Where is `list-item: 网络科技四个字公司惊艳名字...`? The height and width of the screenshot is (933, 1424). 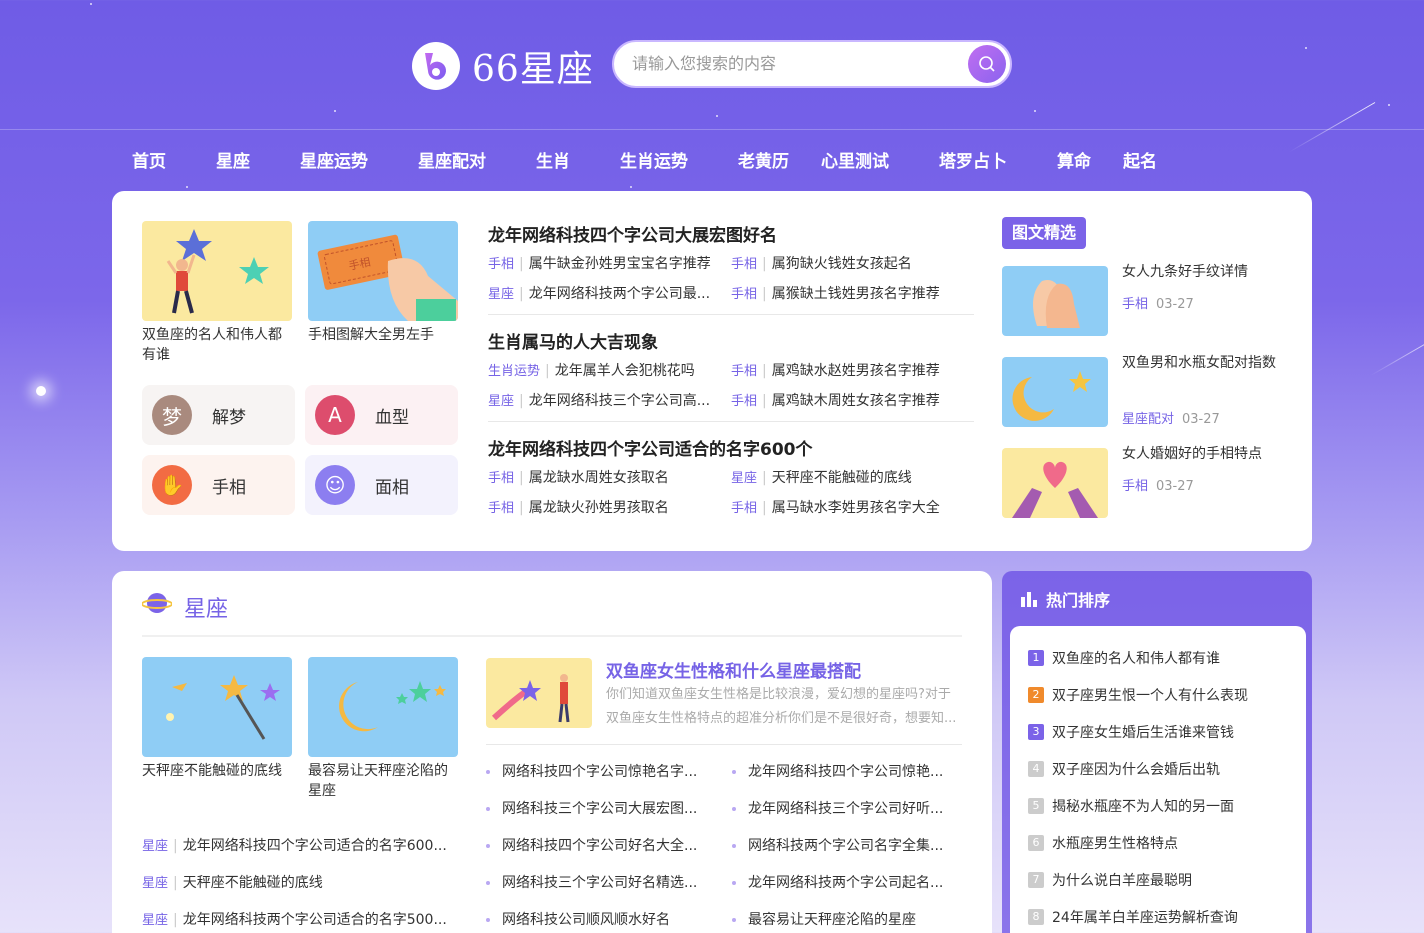 list-item: 网络科技四个字公司惊艳名字... is located at coordinates (591, 771).